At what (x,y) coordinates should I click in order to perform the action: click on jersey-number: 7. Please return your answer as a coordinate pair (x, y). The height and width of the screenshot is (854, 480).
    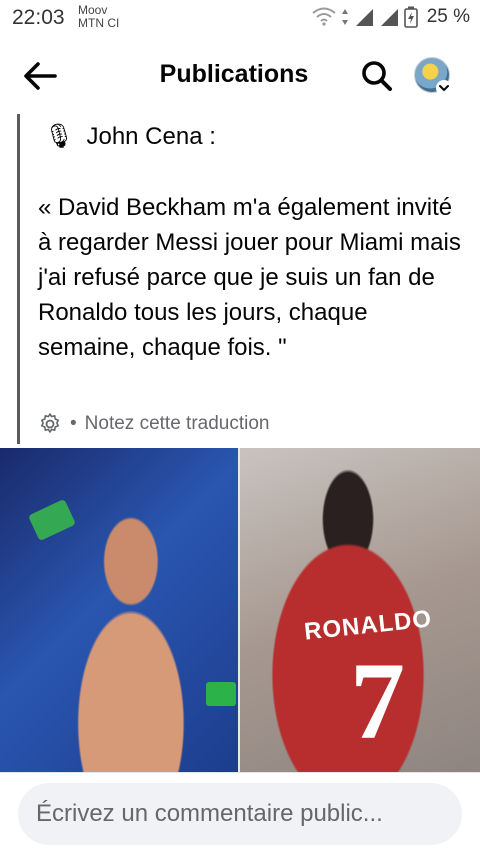
    Looking at the image, I should click on (377, 701).